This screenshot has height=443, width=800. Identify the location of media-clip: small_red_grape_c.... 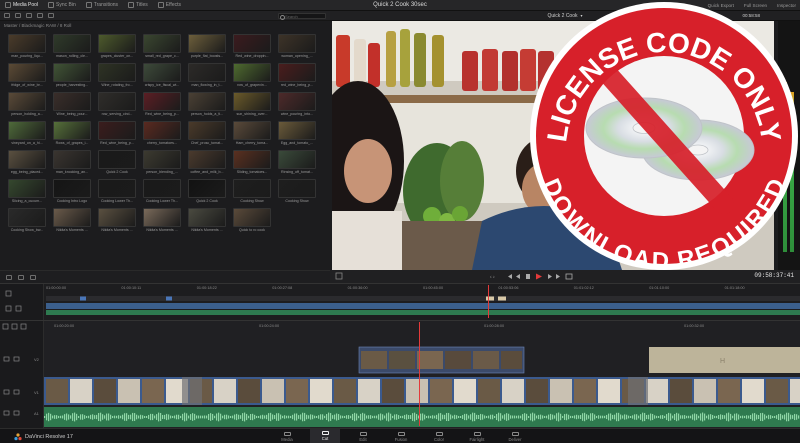
(162, 48).